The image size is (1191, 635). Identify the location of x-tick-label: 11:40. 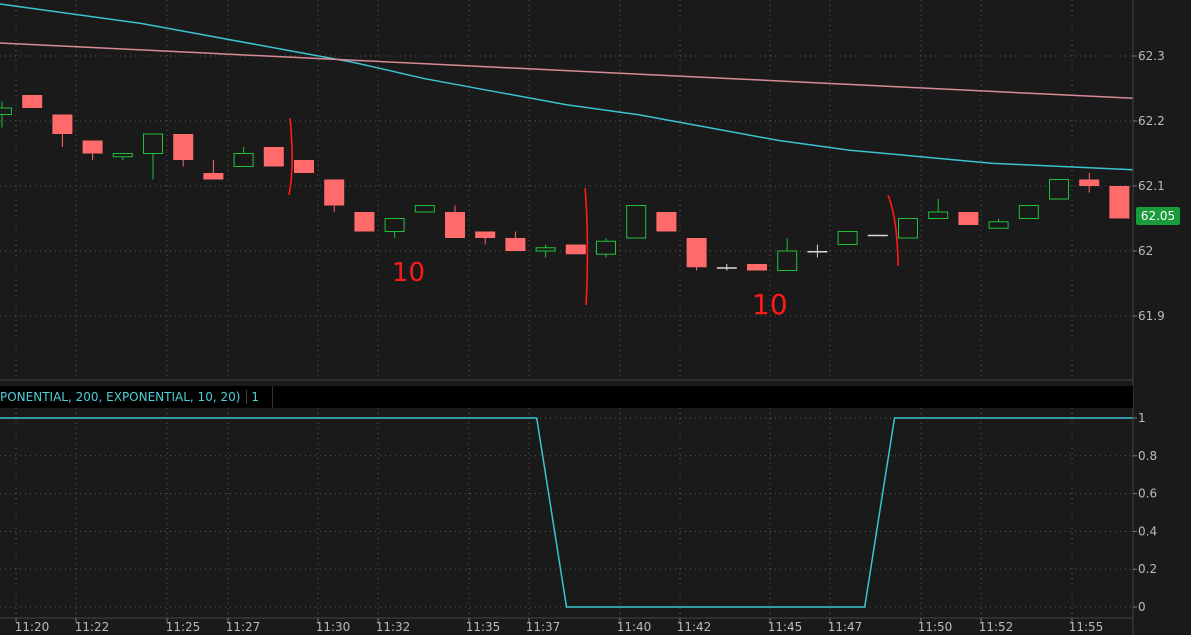
(634, 627).